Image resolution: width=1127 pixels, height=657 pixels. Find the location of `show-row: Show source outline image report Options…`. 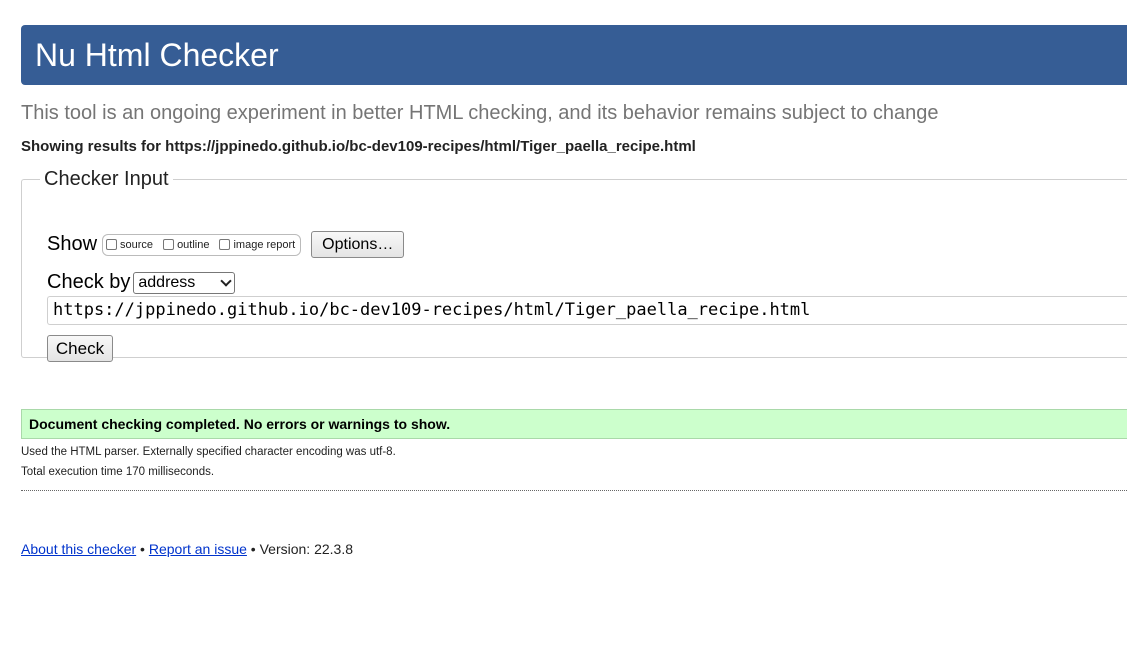

show-row: Show source outline image report Options… is located at coordinates (226, 244).